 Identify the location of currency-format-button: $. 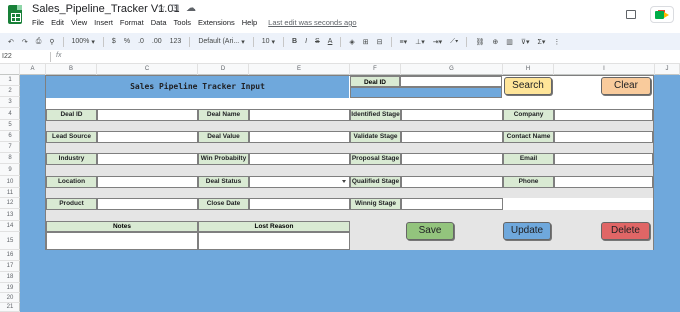
(114, 41).